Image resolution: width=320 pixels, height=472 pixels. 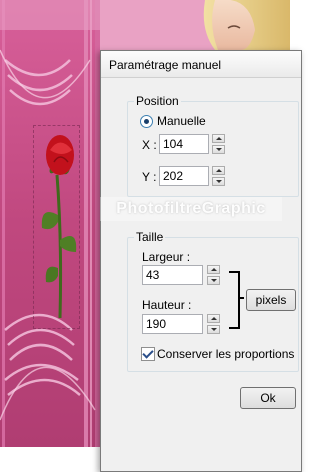 I want to click on y-spinner, so click(x=218, y=176).